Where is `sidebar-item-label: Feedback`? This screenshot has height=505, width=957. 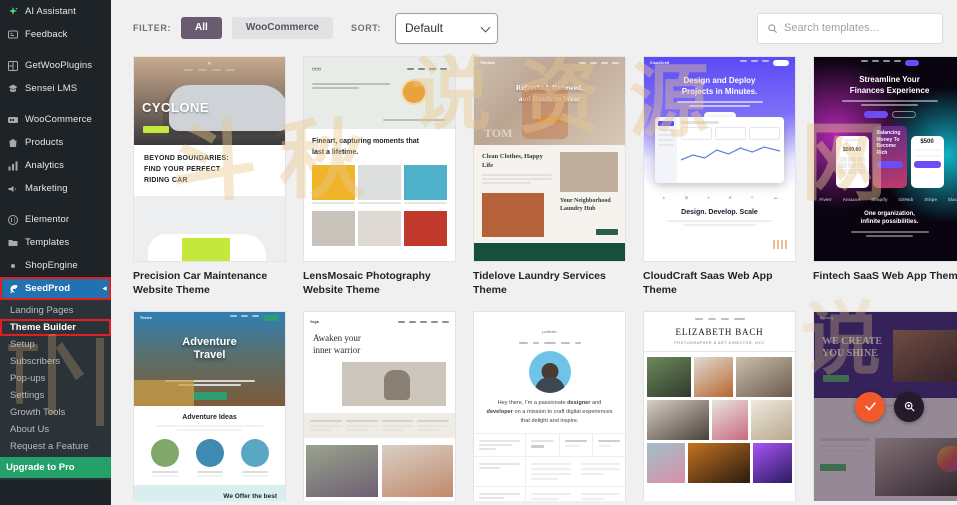
sidebar-item-label: Feedback is located at coordinates (46, 34).